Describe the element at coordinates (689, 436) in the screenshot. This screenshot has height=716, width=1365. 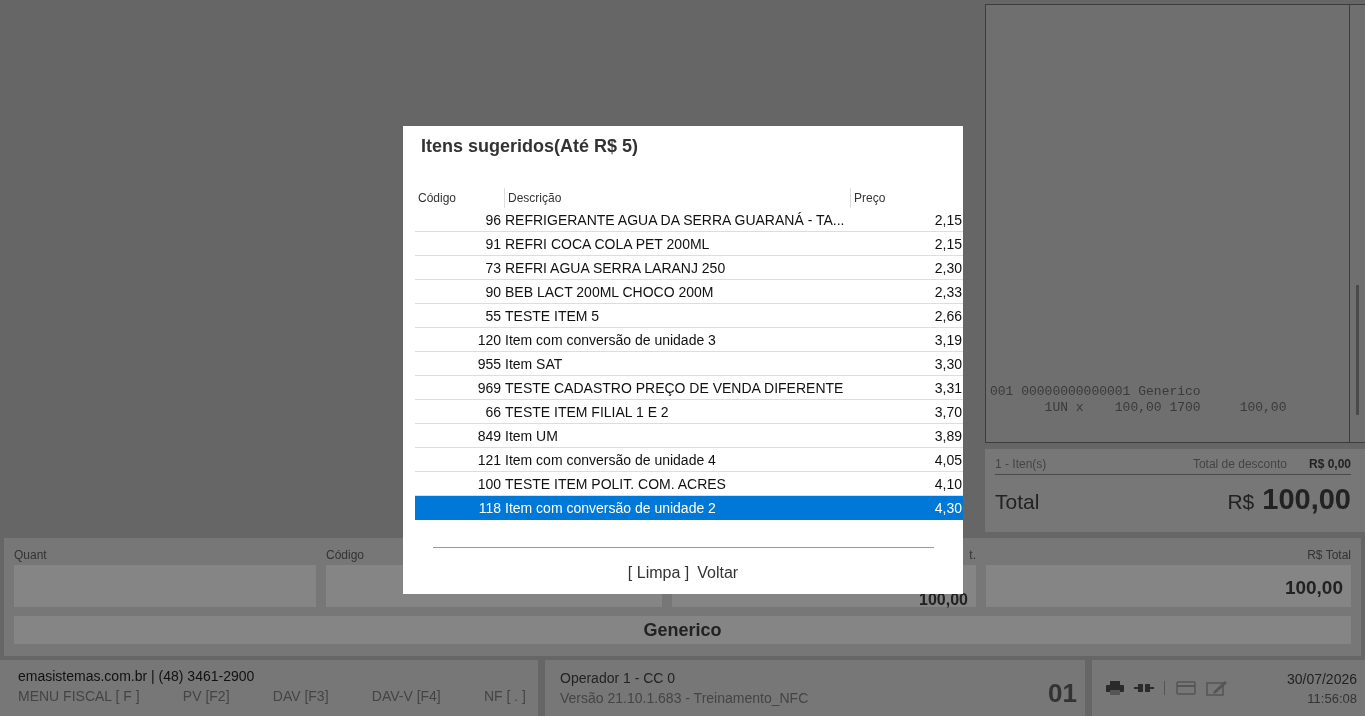
I see `table-row: 849 Item UM 3,89` at that location.